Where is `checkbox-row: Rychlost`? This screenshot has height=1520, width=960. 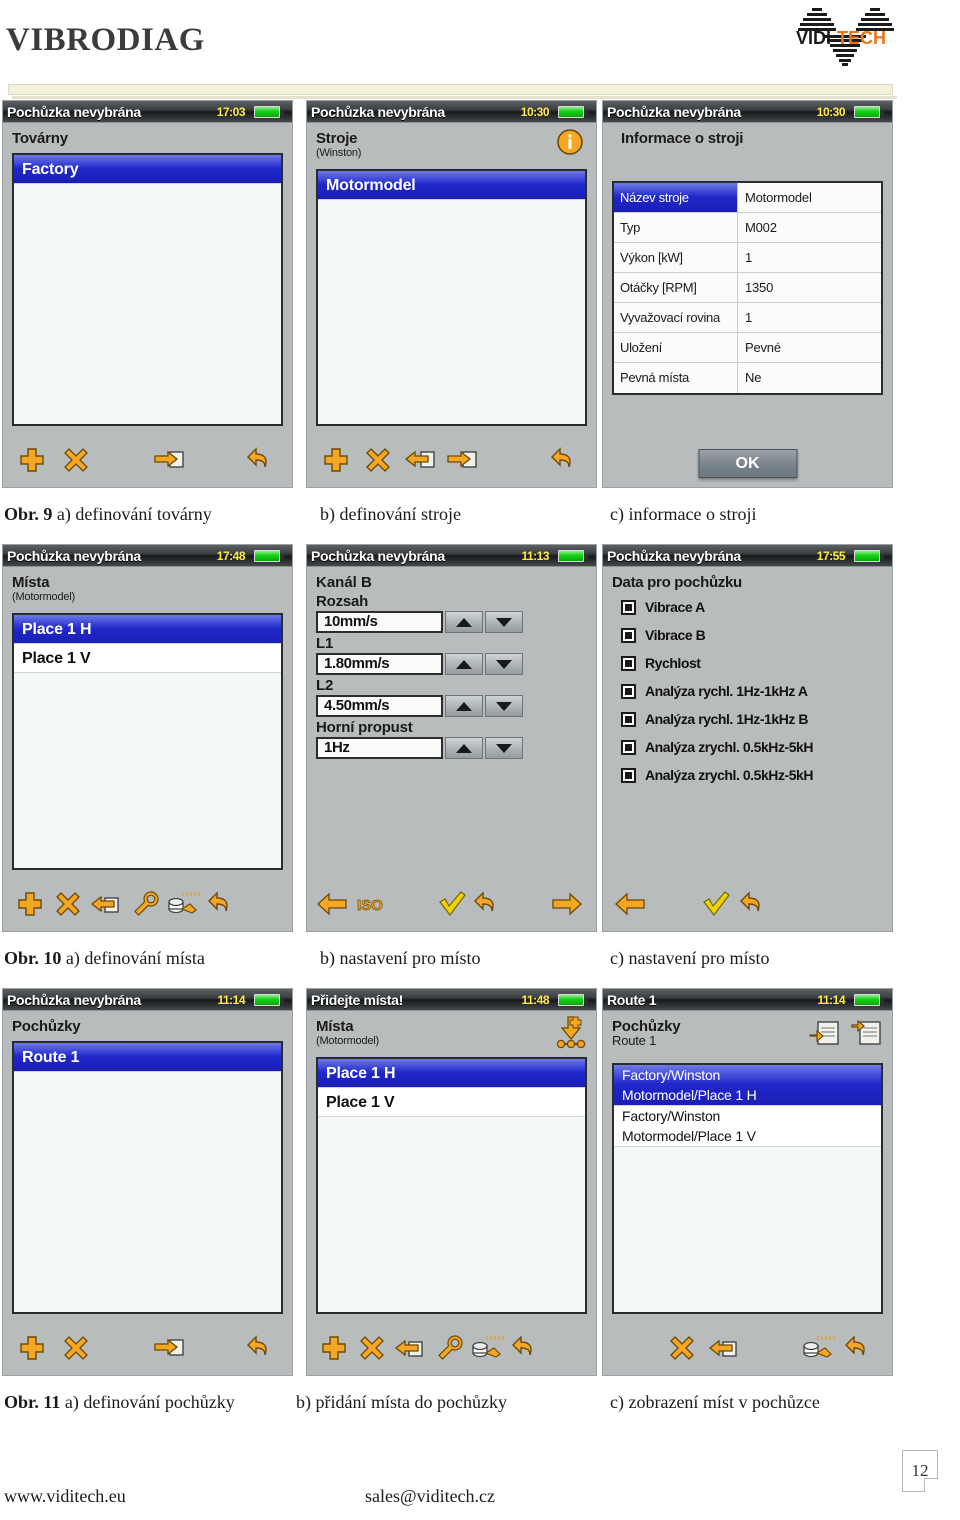
checkbox-row: Rychlost is located at coordinates (747, 663).